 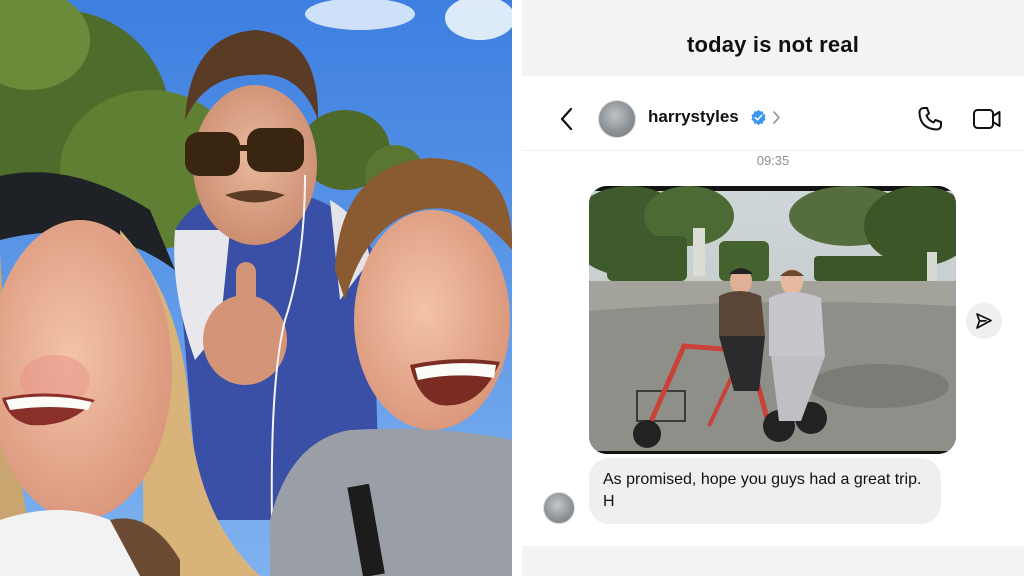 What do you see at coordinates (987, 119) in the screenshot?
I see `video-camera-icon` at bounding box center [987, 119].